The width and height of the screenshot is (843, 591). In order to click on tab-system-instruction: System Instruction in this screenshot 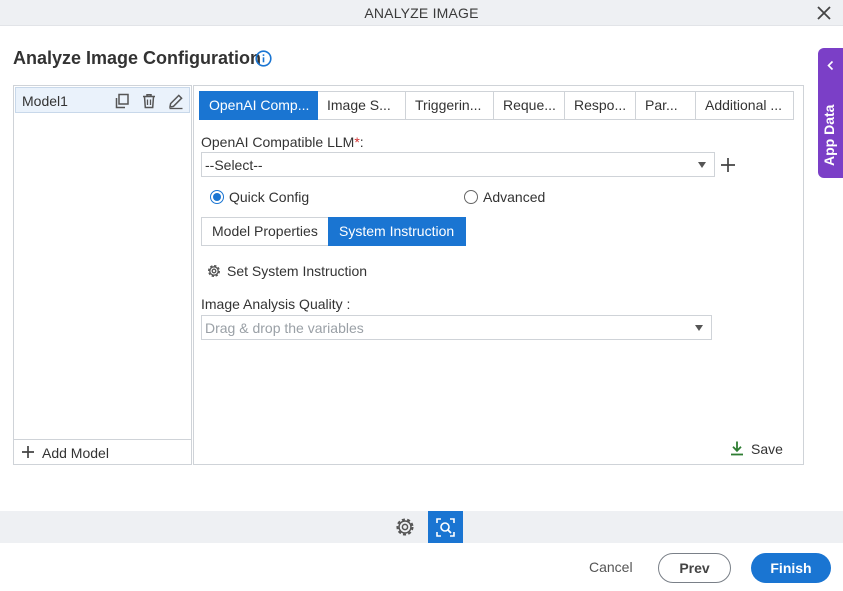, I will do `click(397, 231)`.